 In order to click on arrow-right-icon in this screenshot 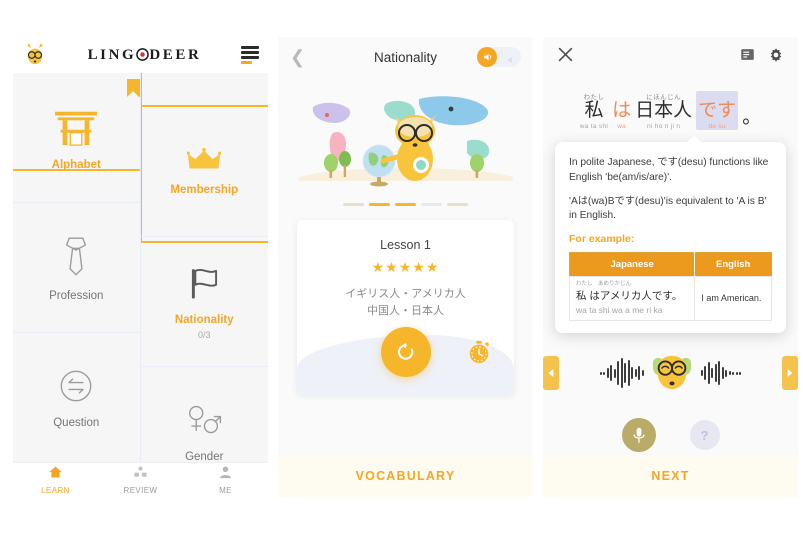, I will do `click(790, 373)`.